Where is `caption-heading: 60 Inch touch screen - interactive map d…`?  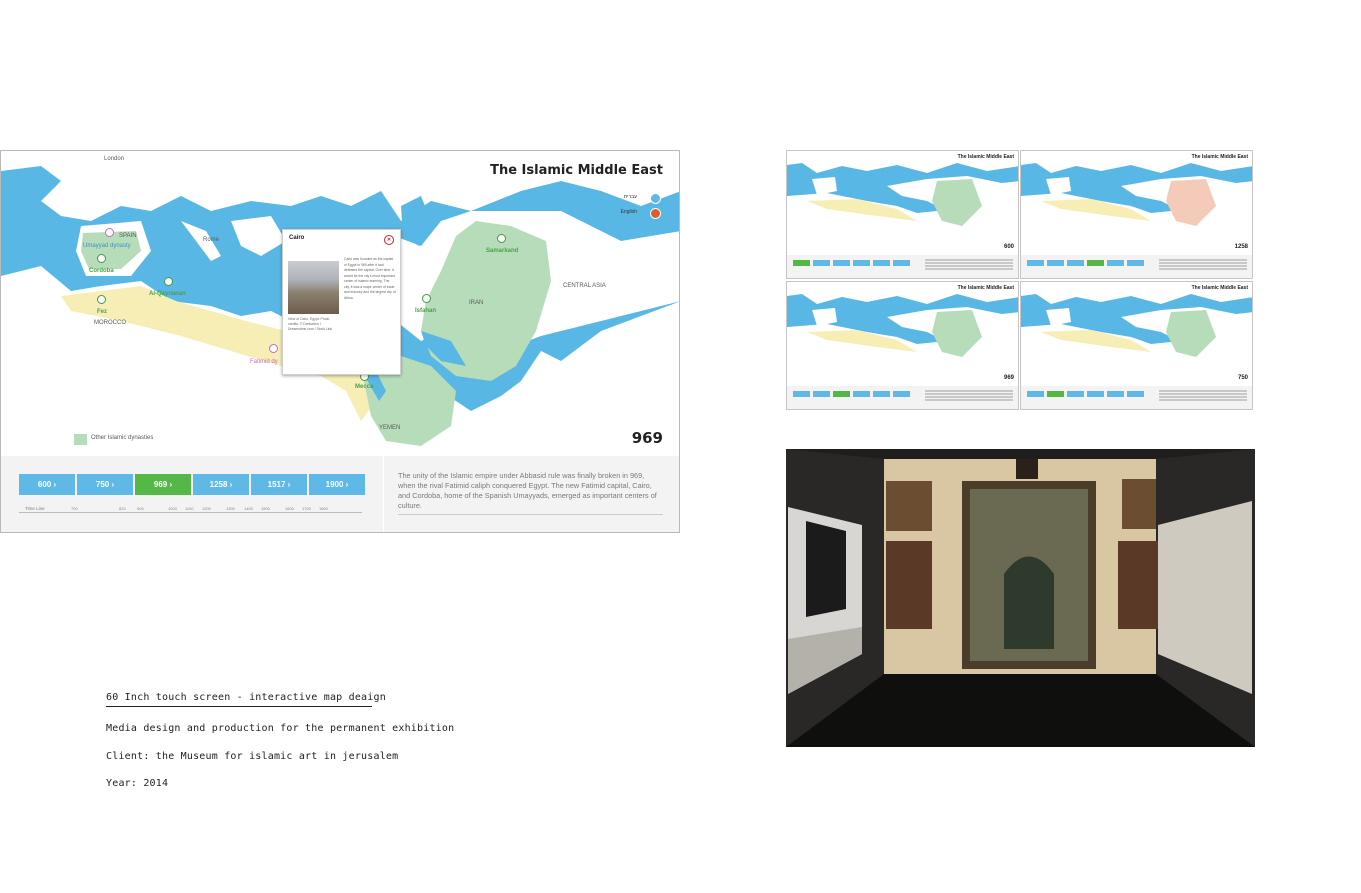 caption-heading: 60 Inch touch screen - interactive map d… is located at coordinates (246, 697).